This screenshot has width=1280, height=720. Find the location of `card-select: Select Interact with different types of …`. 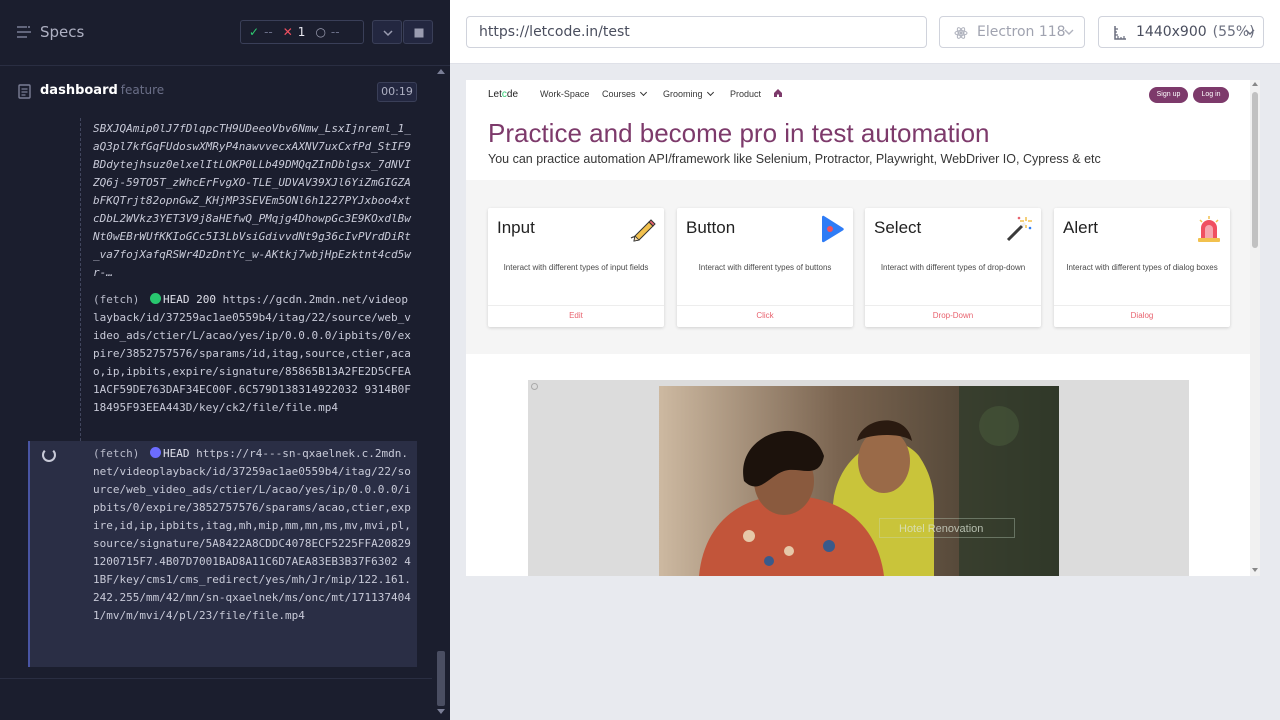

card-select: Select Interact with different types of … is located at coordinates (953, 267).